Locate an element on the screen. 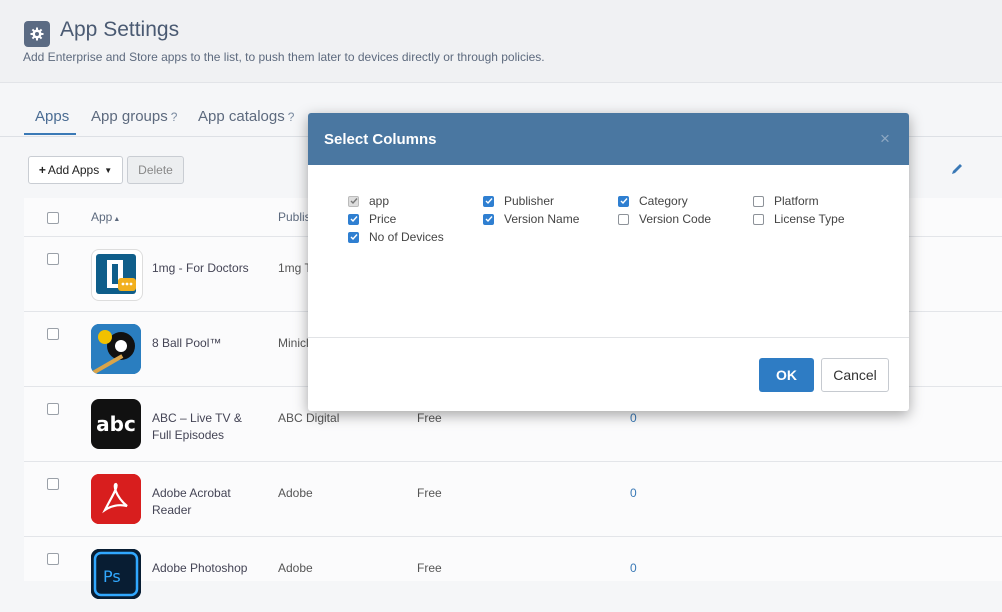  column-option-category: Category is located at coordinates (653, 201).